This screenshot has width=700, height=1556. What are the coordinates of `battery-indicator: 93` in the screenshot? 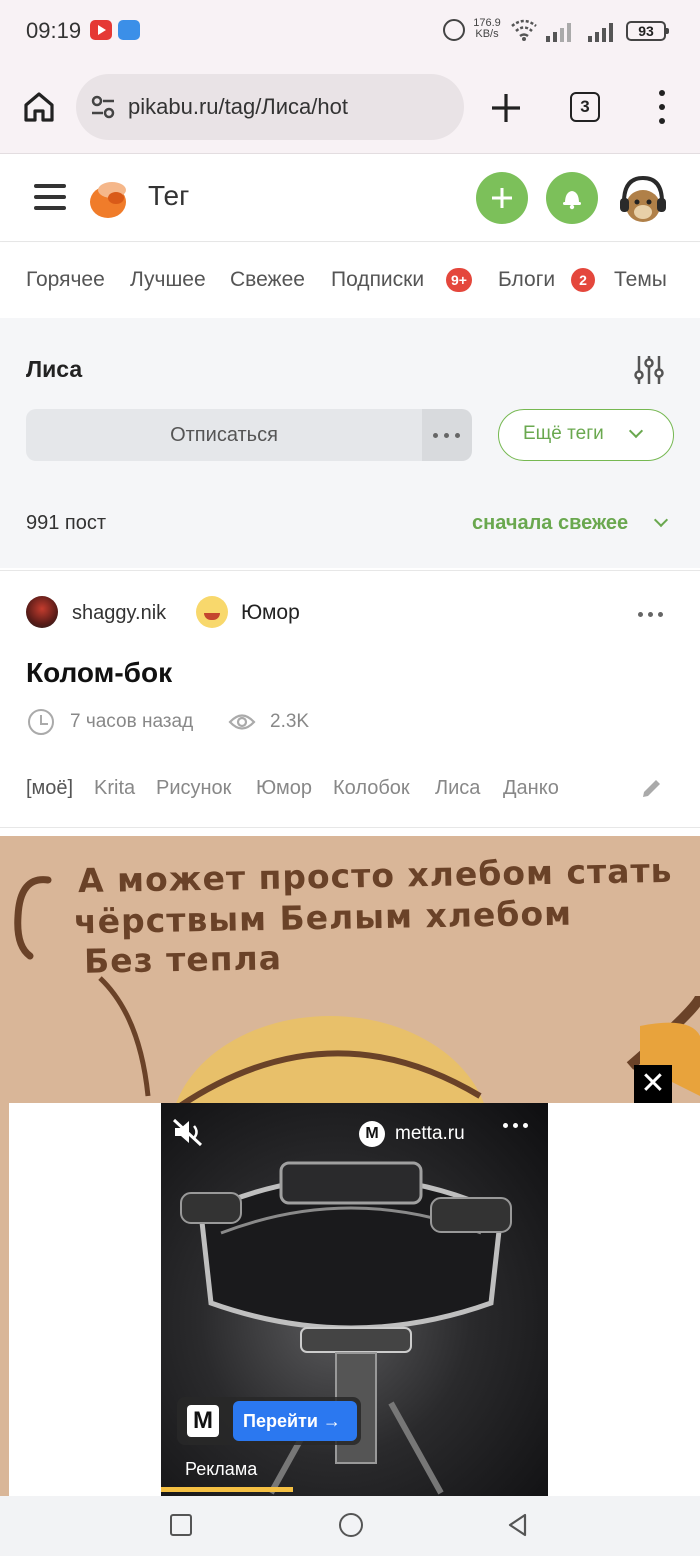 It's located at (647, 31).